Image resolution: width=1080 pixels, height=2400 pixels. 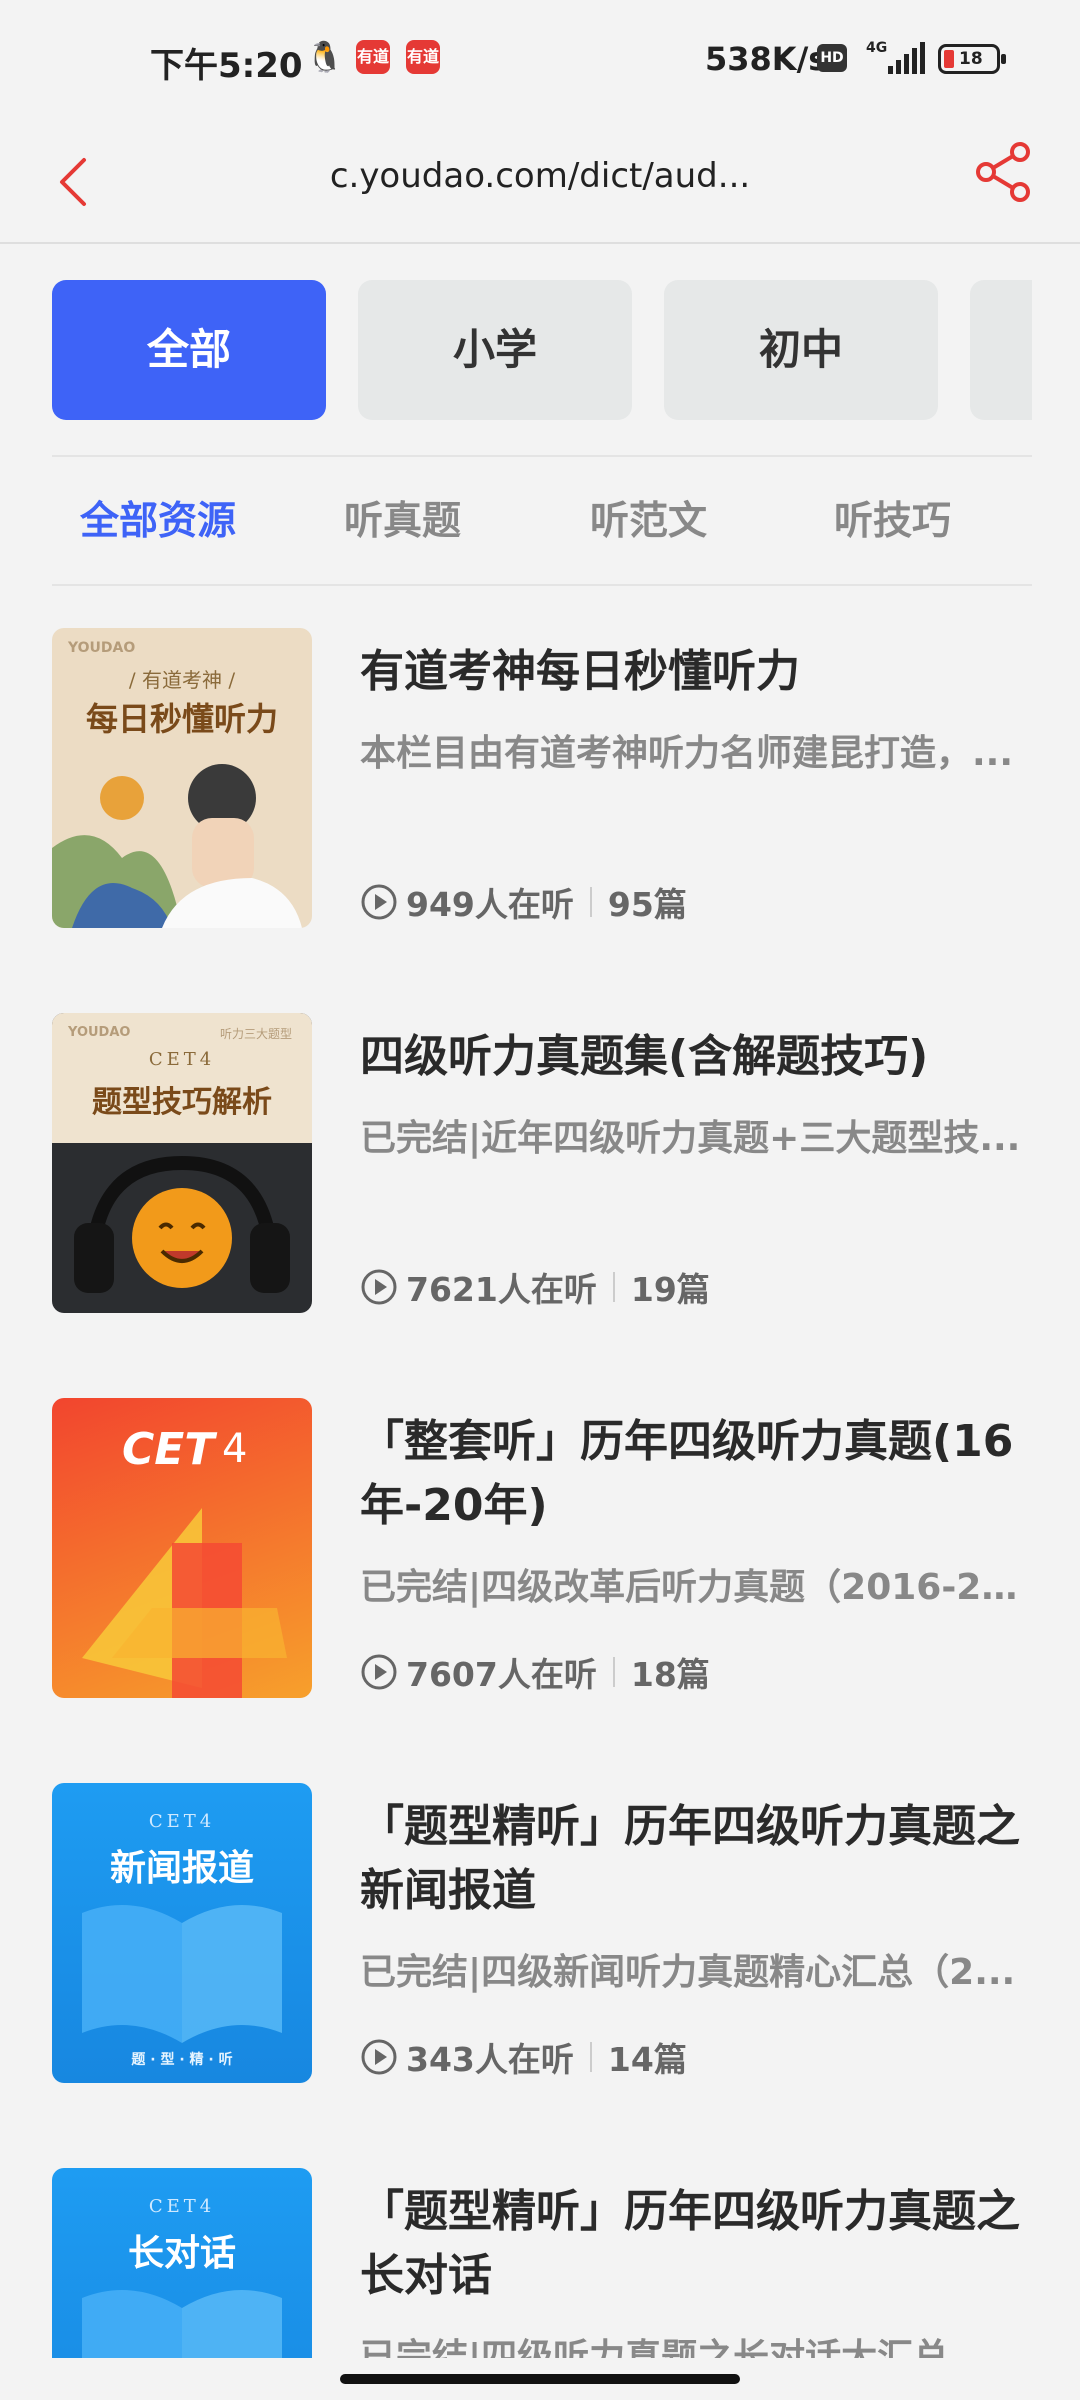 I want to click on item-title: 「整套听」历年四级听力真题(16年-20年), so click(x=687, y=1473).